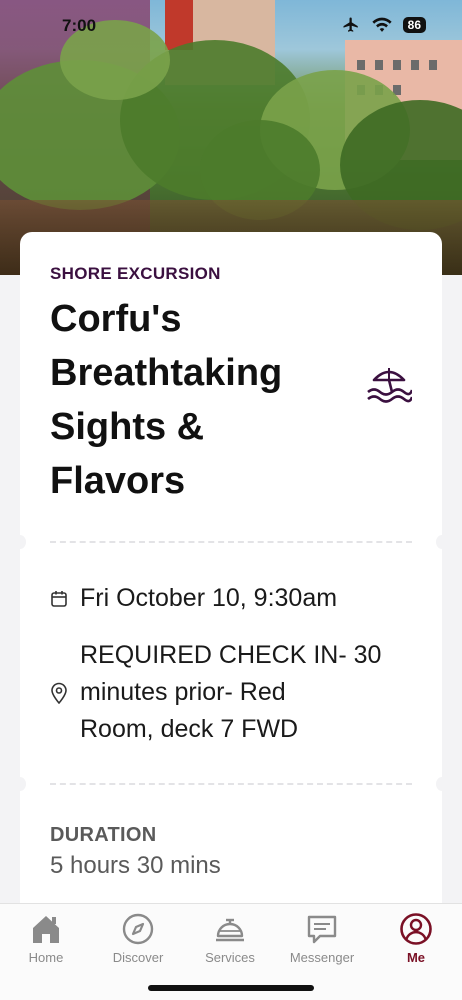  I want to click on tab-discover: Discover, so click(138, 938).